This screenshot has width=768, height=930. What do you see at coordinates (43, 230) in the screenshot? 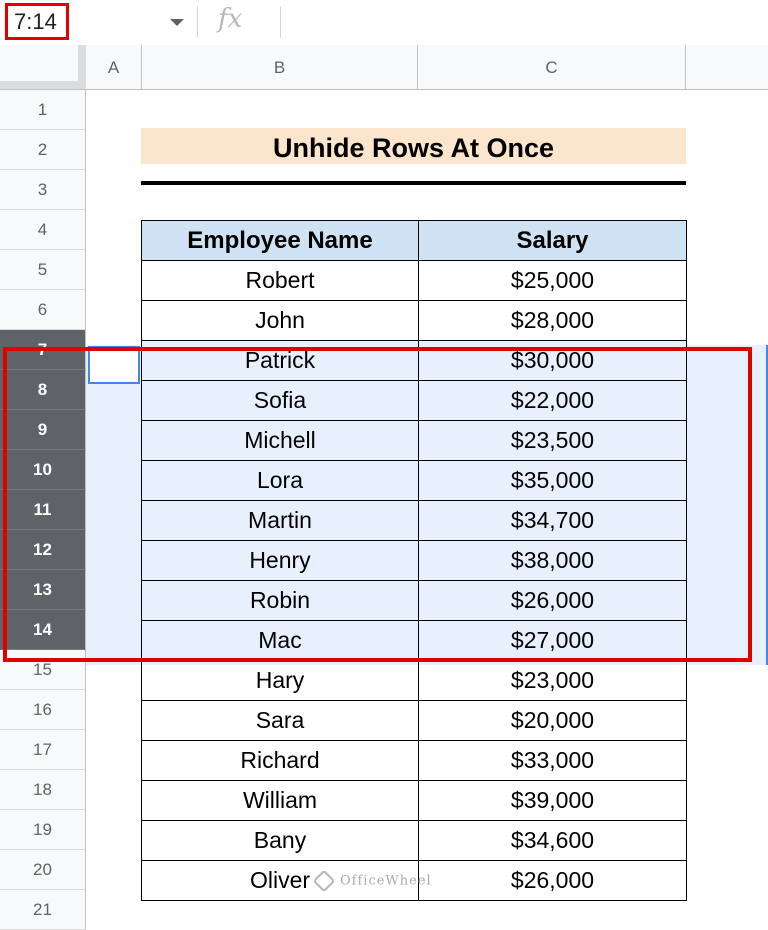
I see `row-header: 4` at bounding box center [43, 230].